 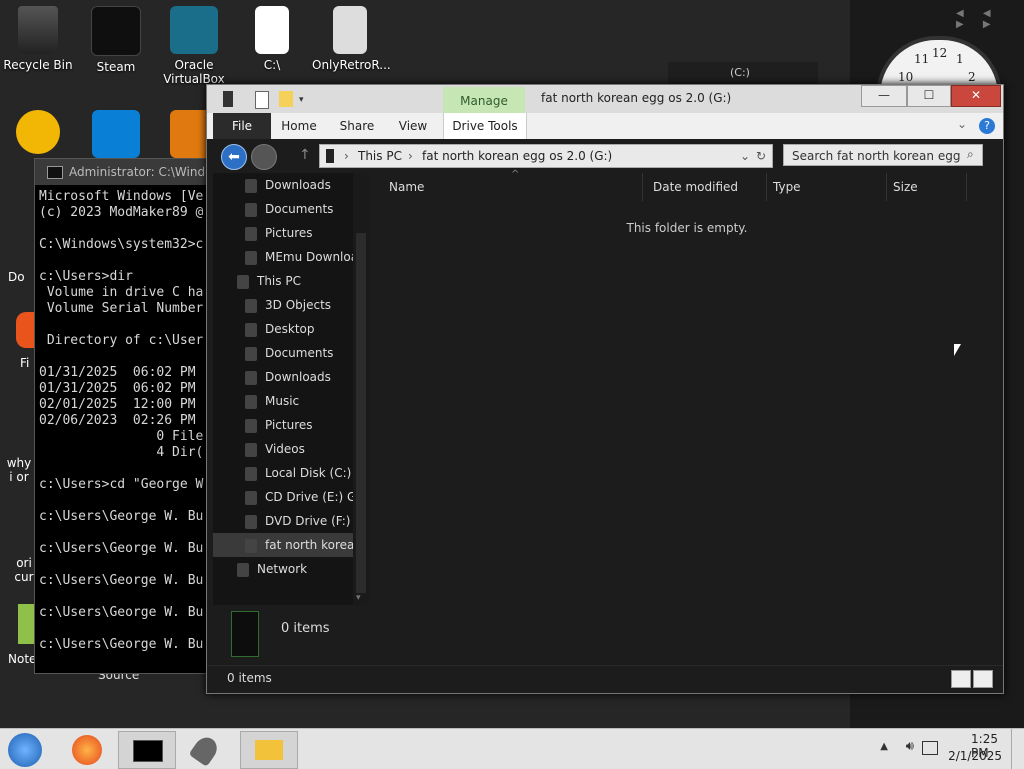 I want to click on nav-item-label: Pictures, so click(x=289, y=233).